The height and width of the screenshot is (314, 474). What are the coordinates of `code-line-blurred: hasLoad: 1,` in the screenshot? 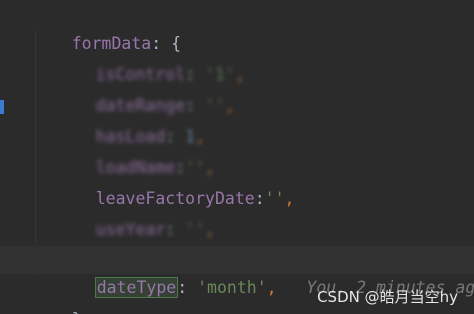 It's located at (265, 120).